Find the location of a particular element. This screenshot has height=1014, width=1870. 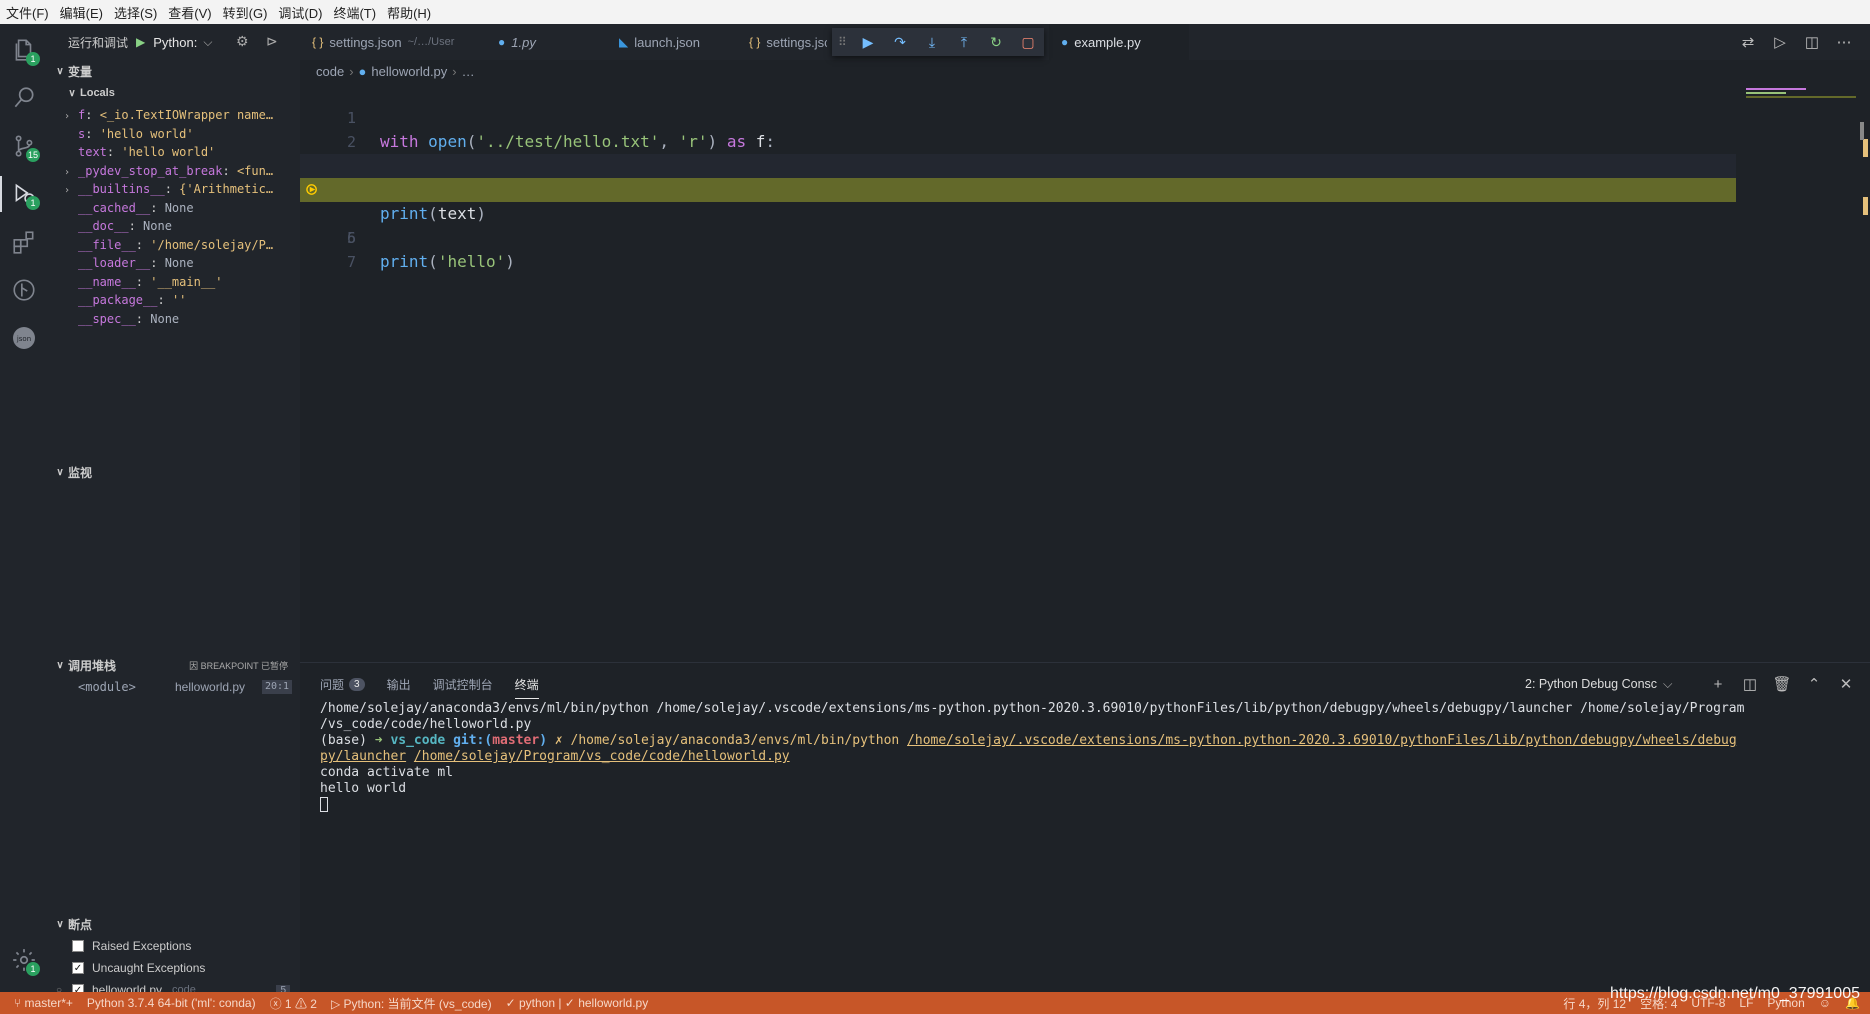

menu-selection: 选择(S) is located at coordinates (139, 12).